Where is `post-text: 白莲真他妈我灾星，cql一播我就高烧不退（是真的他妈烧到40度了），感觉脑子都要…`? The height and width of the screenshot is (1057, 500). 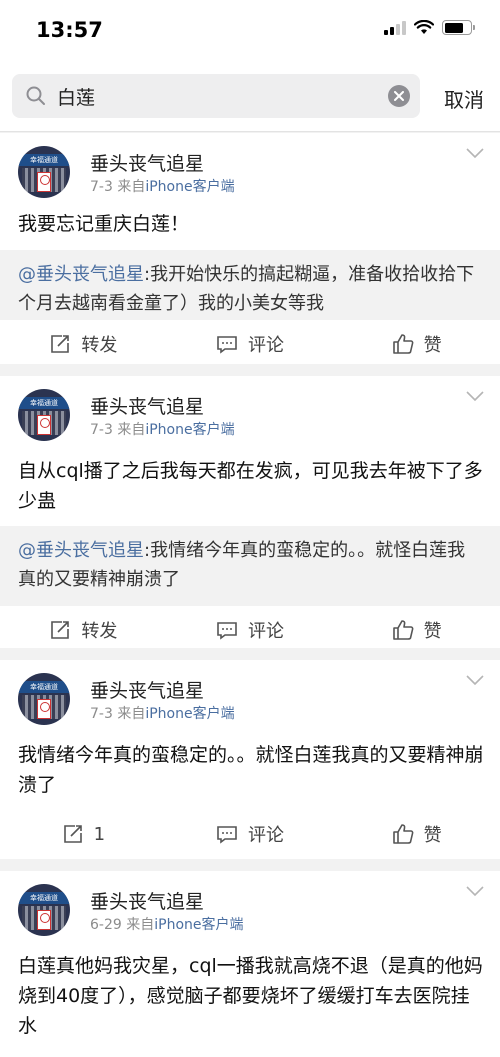 post-text: 白莲真他妈我灾星，cql一播我就高烧不退（是真的他妈烧到40度了），感觉脑子都要… is located at coordinates (250, 996).